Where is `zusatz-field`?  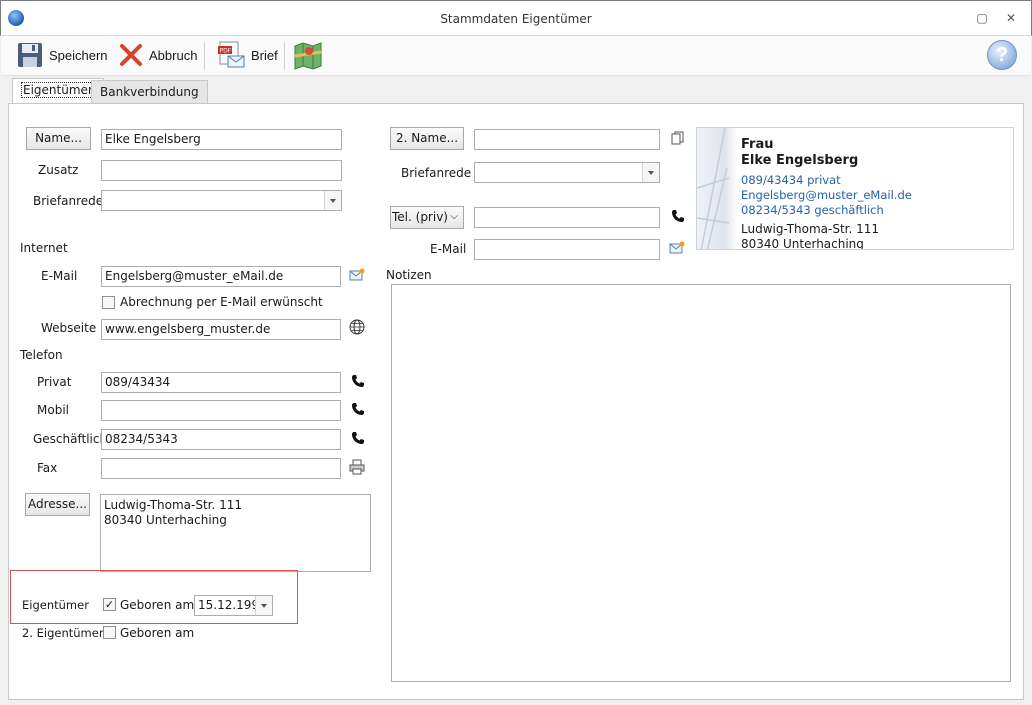 zusatz-field is located at coordinates (221, 170).